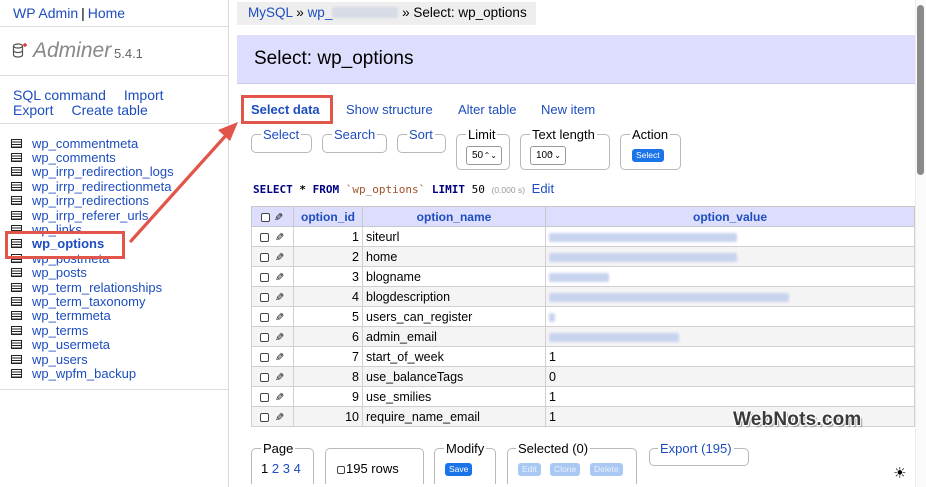 The width and height of the screenshot is (926, 487). What do you see at coordinates (106, 13) in the screenshot?
I see `home-link: Home` at bounding box center [106, 13].